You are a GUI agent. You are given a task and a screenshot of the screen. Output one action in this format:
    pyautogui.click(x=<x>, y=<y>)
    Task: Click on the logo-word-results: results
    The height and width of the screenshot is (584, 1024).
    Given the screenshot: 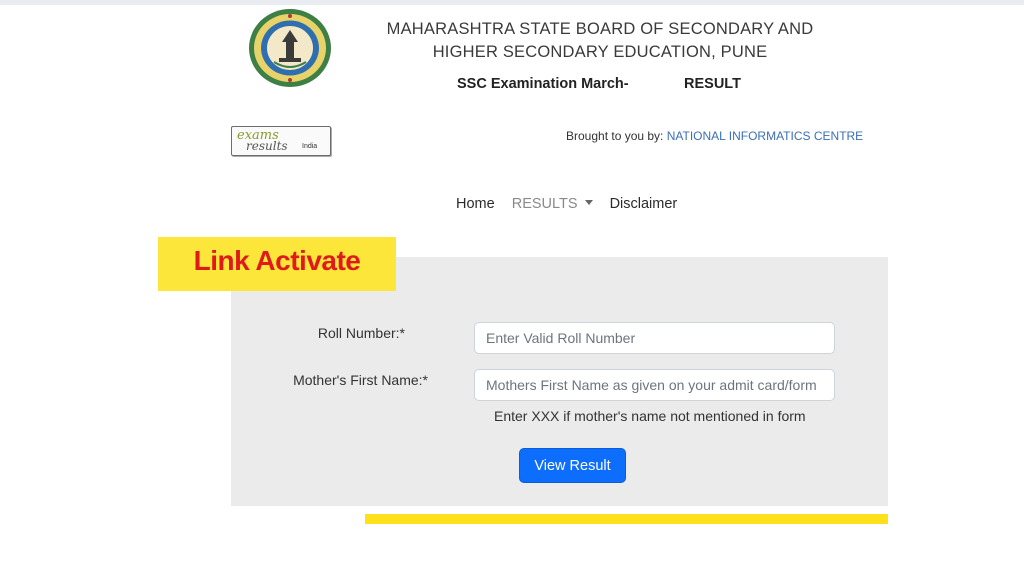 What is the action you would take?
    pyautogui.click(x=267, y=146)
    